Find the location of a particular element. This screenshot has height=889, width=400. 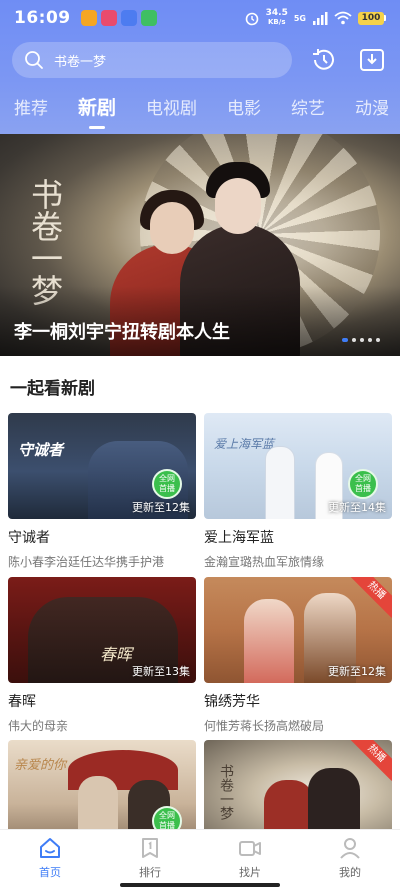

nav-find: 找片 is located at coordinates (250, 859).